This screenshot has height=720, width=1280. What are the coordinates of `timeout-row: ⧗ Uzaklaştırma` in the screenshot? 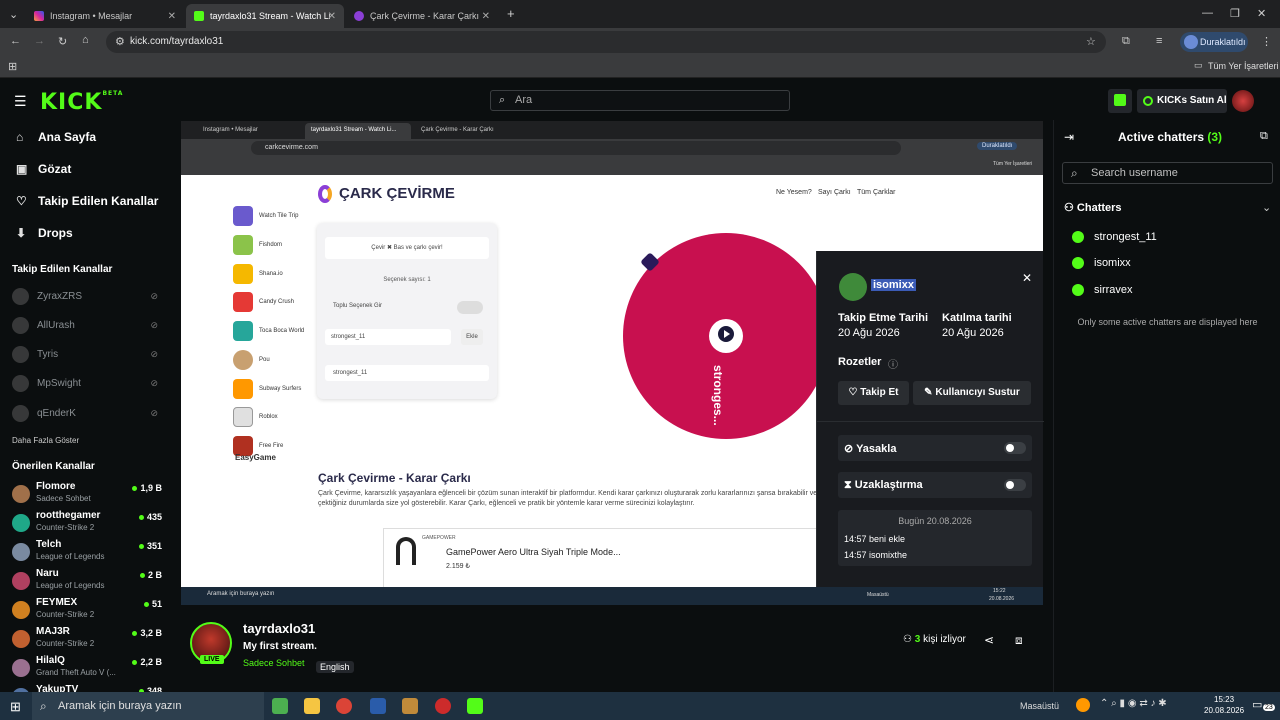 It's located at (935, 485).